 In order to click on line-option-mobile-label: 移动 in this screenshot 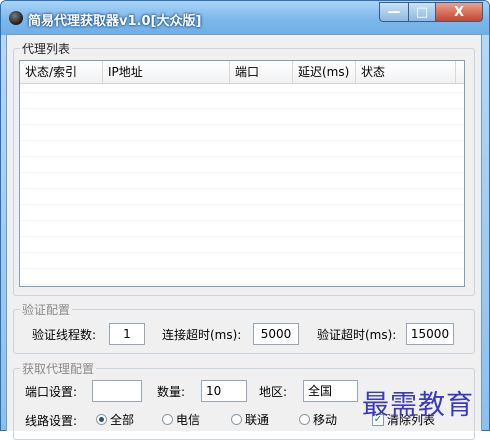, I will do `click(325, 419)`.